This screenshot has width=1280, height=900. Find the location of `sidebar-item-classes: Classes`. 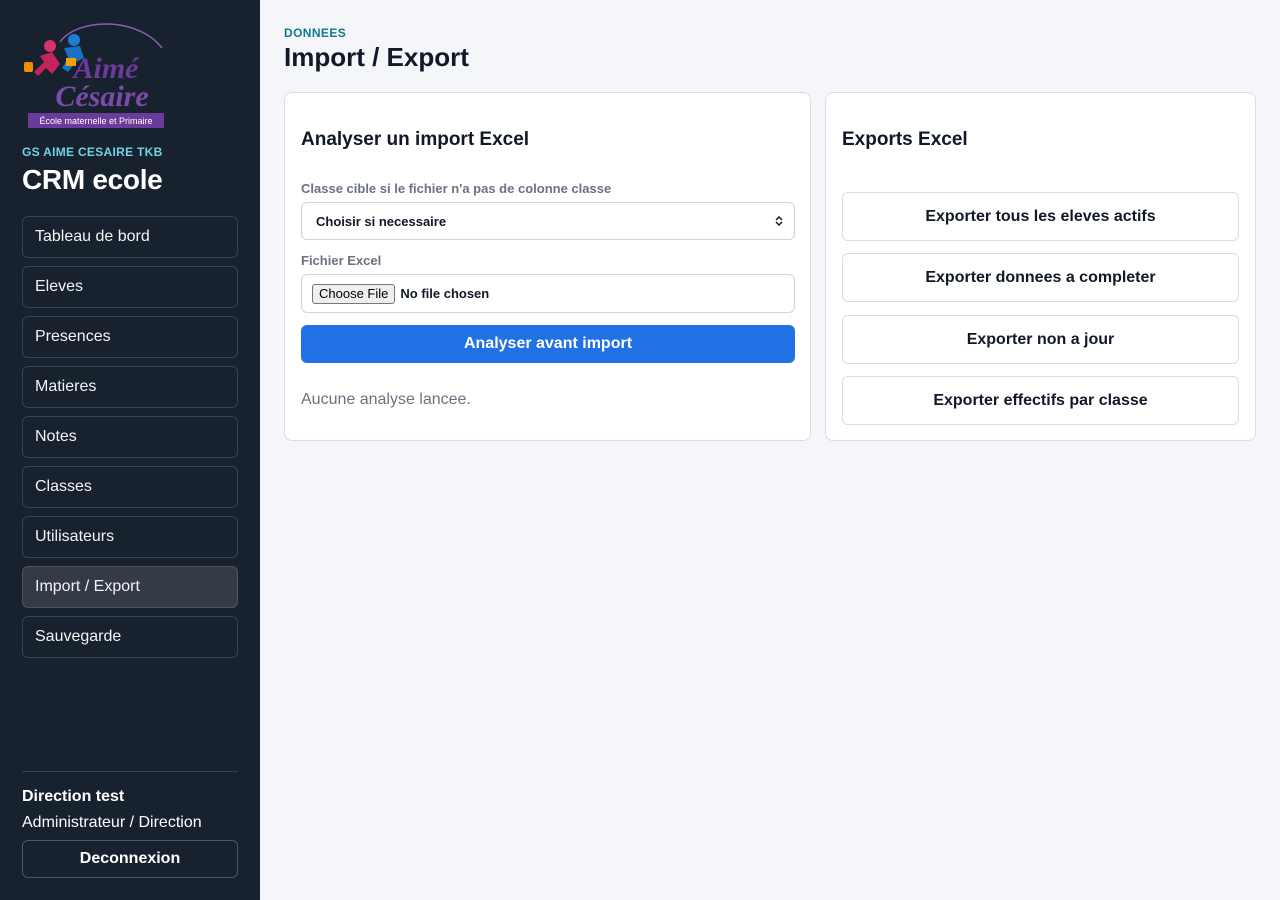

sidebar-item-classes: Classes is located at coordinates (130, 487).